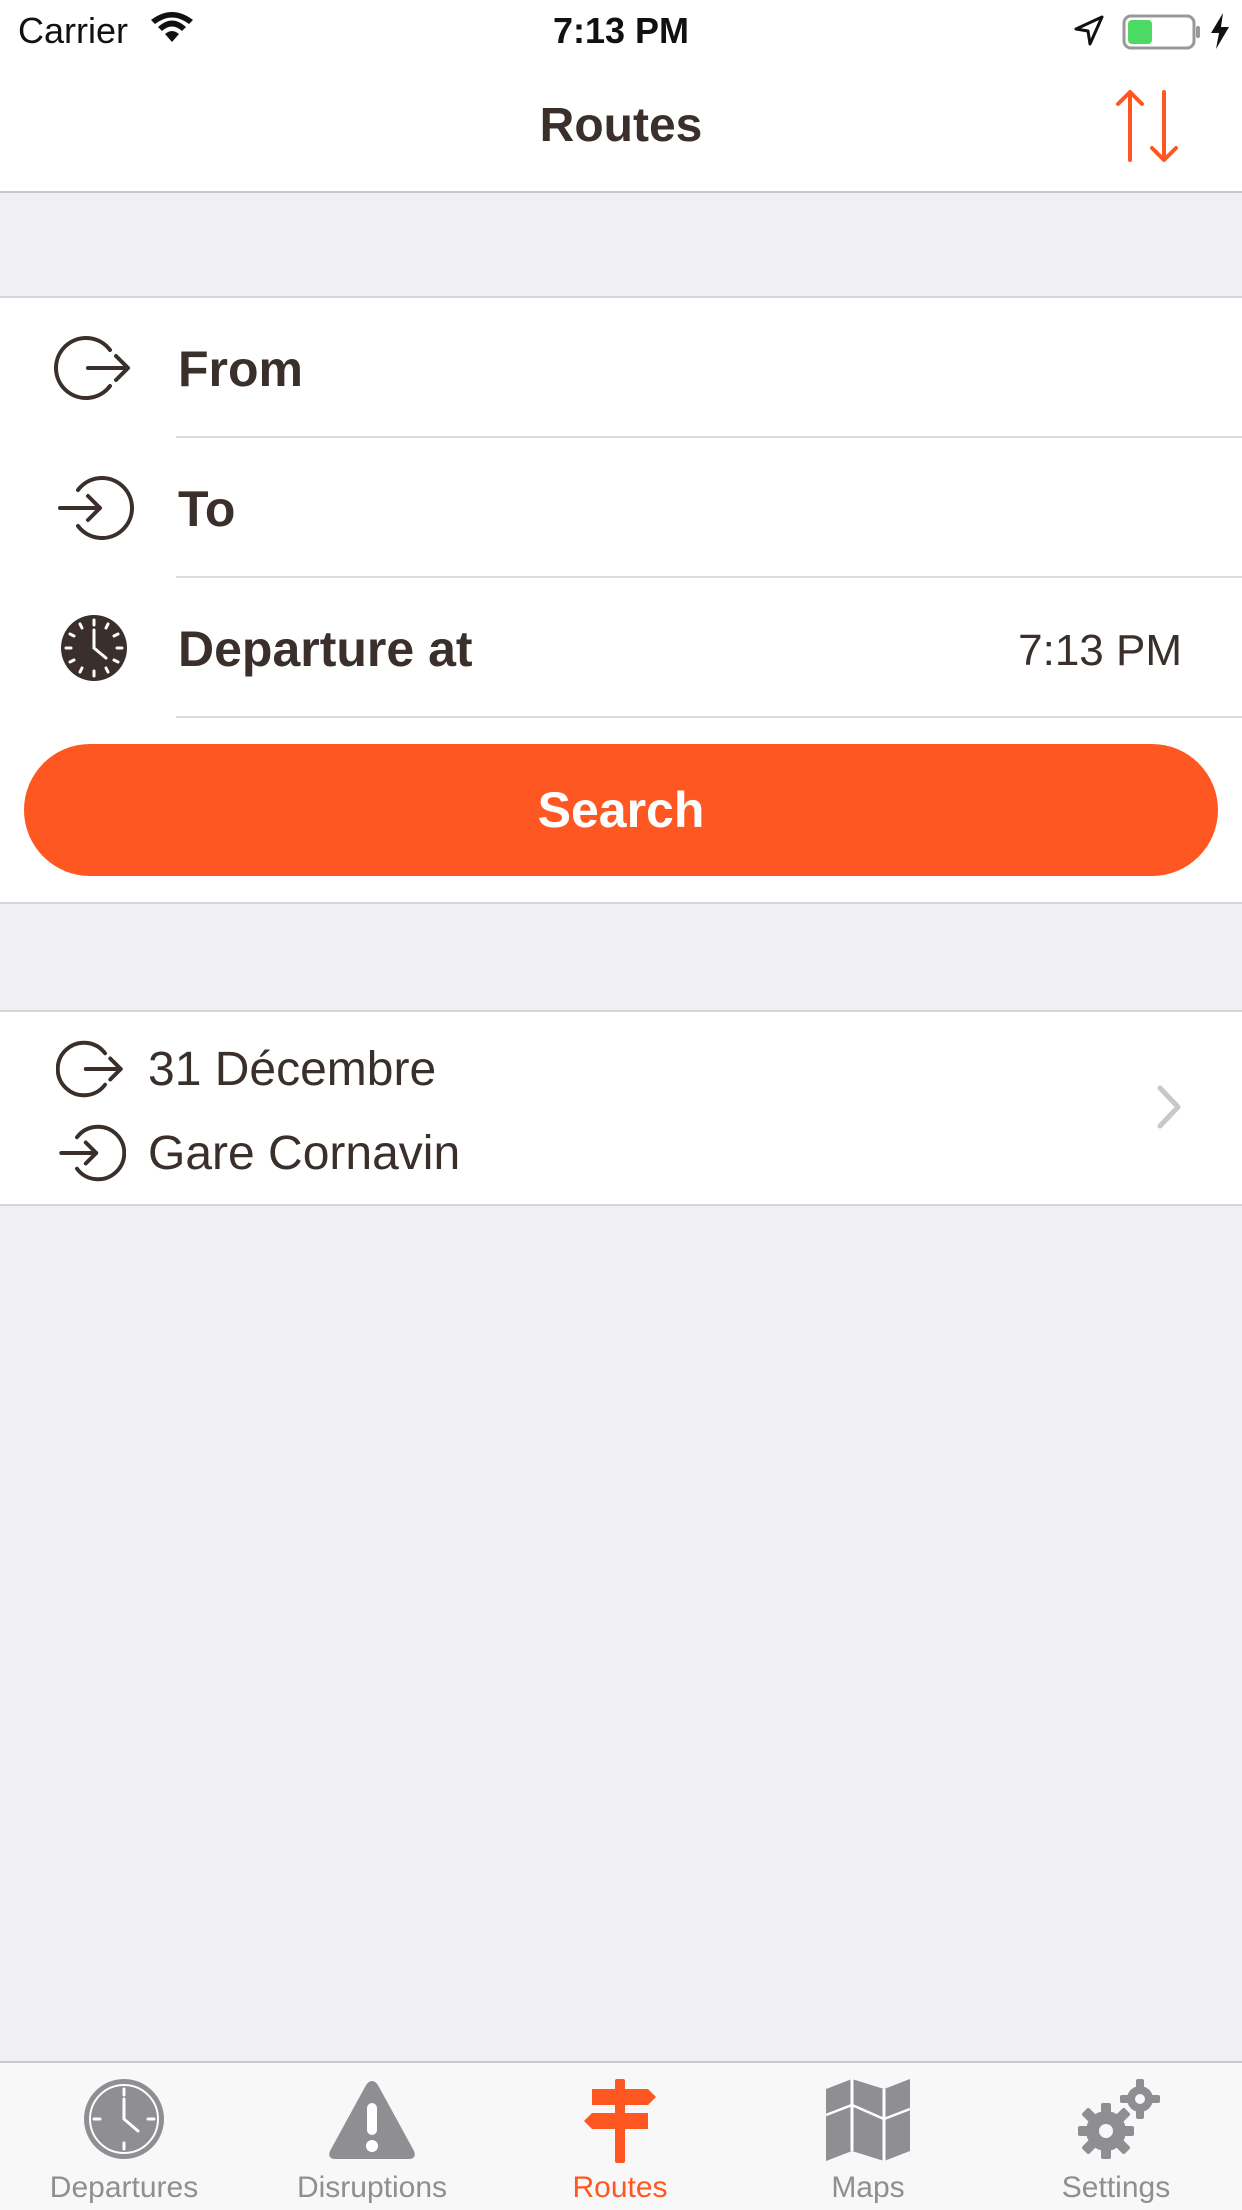 The height and width of the screenshot is (2210, 1242). I want to click on chevron-right-icon, so click(1169, 1107).